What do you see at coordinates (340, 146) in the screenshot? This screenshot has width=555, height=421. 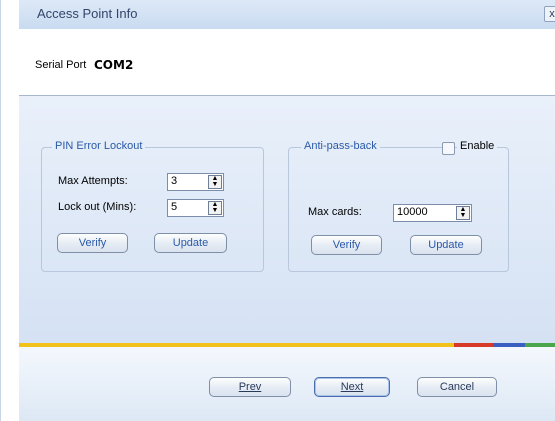 I see `anti-pass-back-legend: Anti-pass-back` at bounding box center [340, 146].